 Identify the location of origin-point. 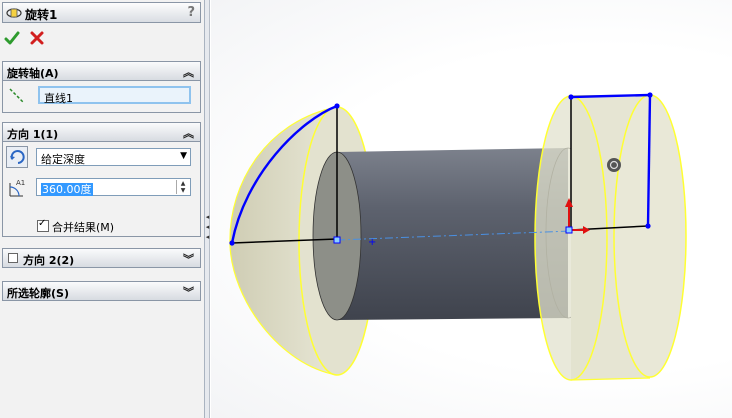
(337, 240).